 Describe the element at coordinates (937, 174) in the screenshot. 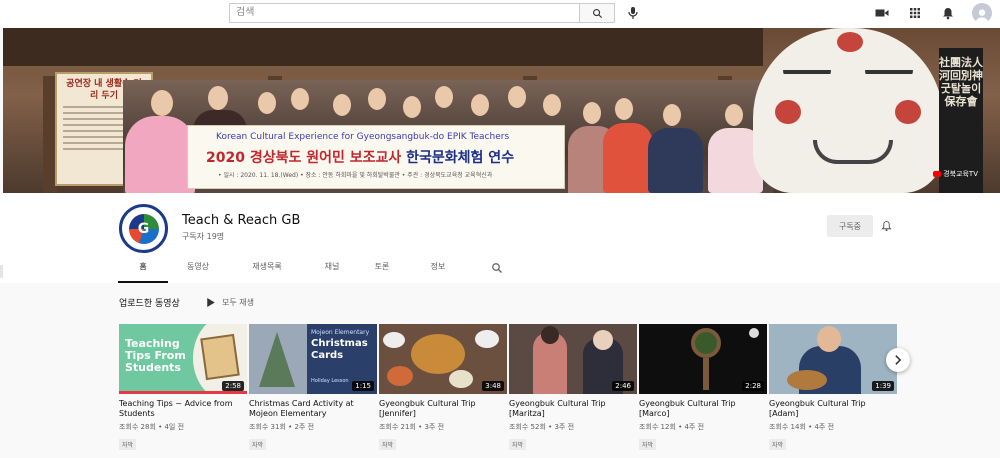

I see `youtube-logo-icon` at that location.